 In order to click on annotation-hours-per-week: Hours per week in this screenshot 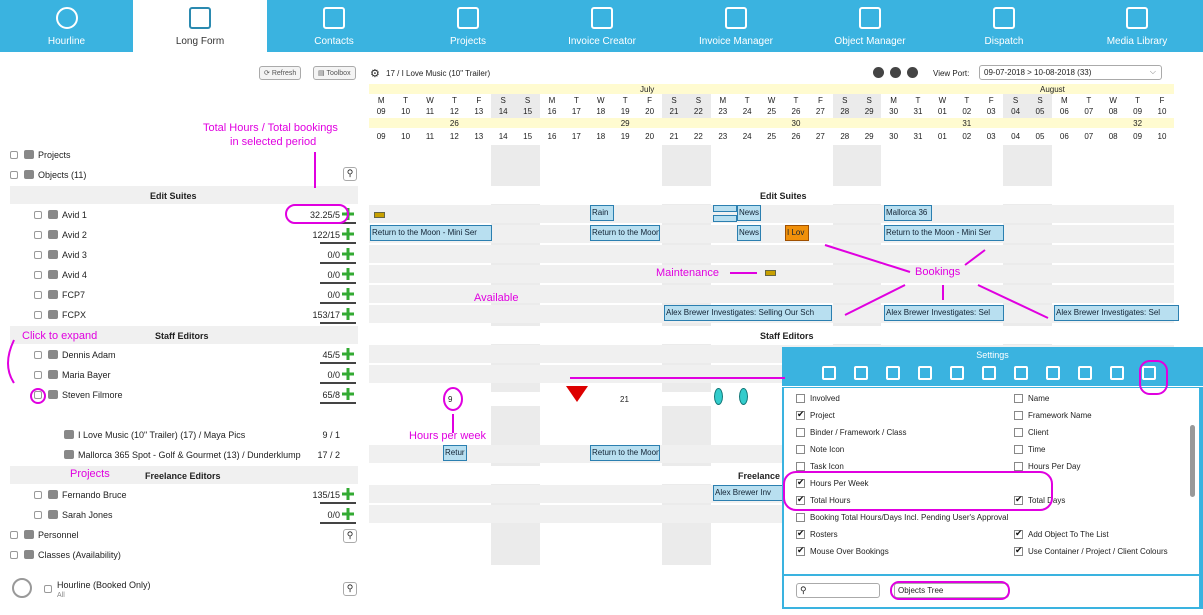, I will do `click(448, 436)`.